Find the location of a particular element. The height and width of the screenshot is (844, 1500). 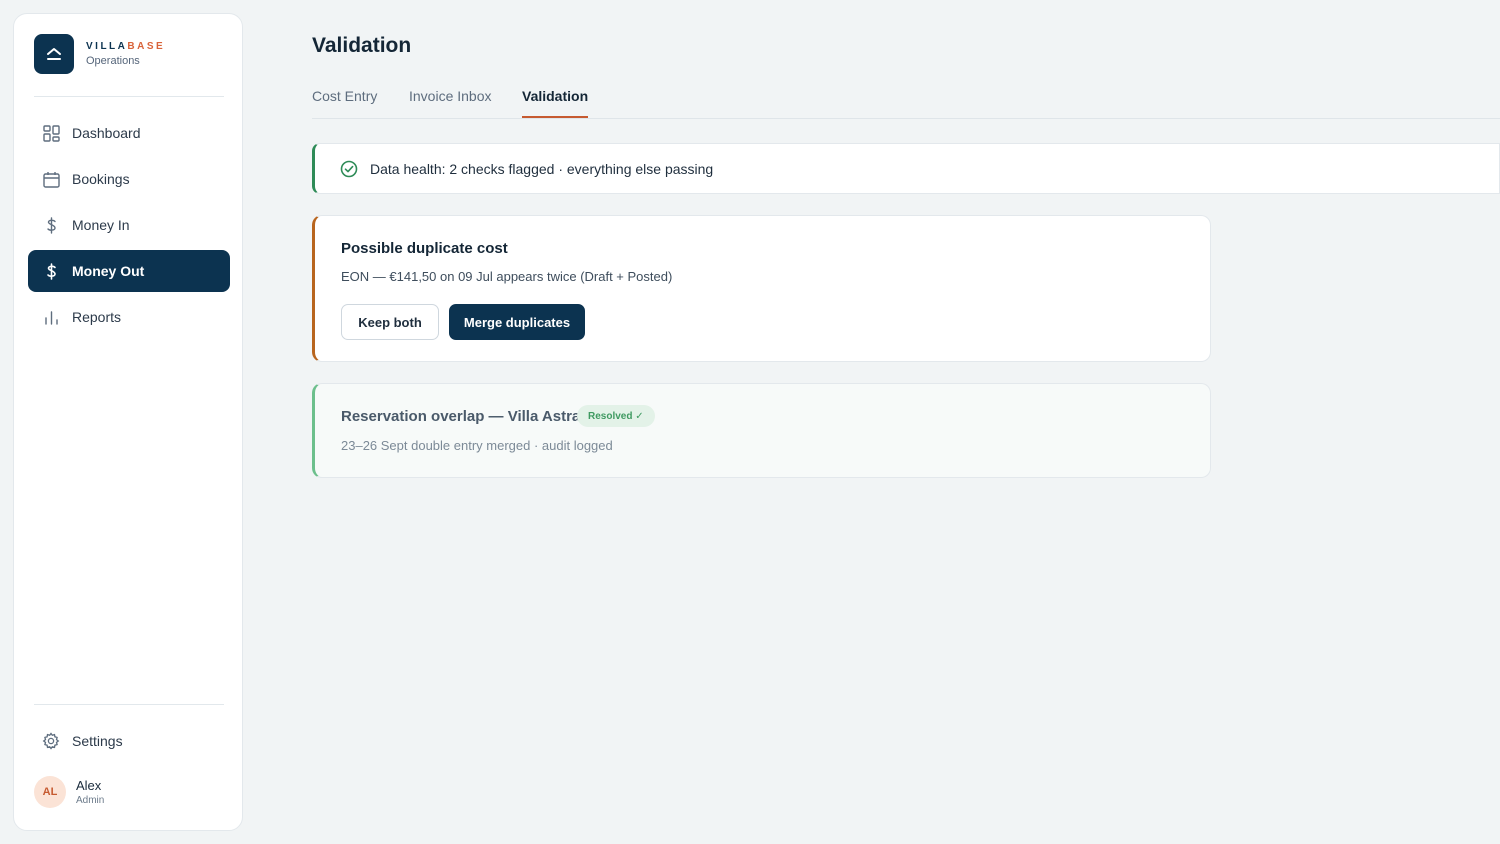

sidebar-item-label: Money Out is located at coordinates (108, 271).